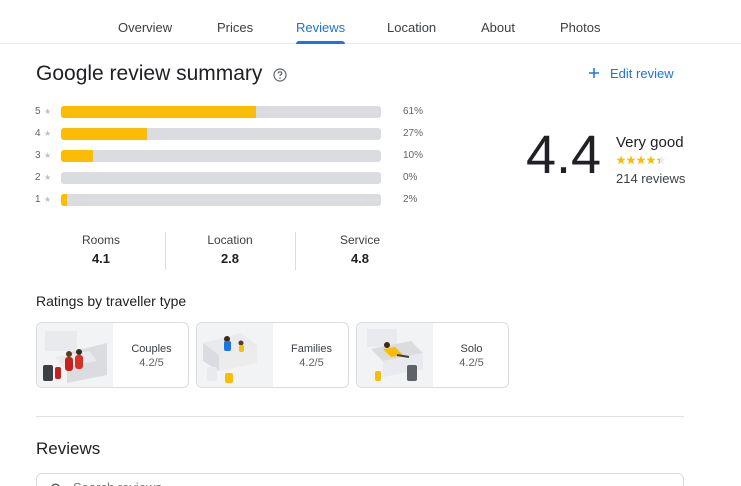  What do you see at coordinates (651, 178) in the screenshot?
I see `review-count: 214 reviews` at bounding box center [651, 178].